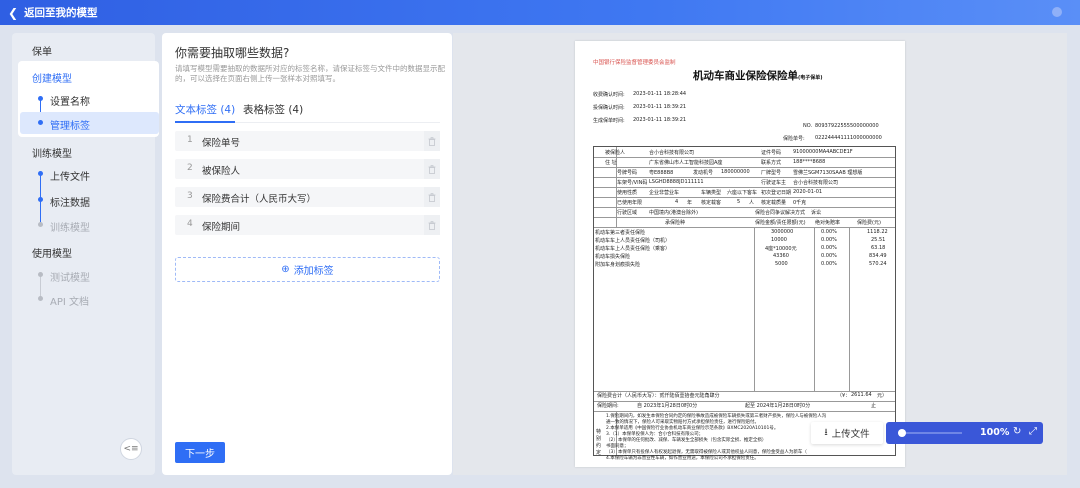 This screenshot has width=1080, height=488. Describe the element at coordinates (70, 175) in the screenshot. I see `sidebar-item-upload-files: 上传文件` at that location.